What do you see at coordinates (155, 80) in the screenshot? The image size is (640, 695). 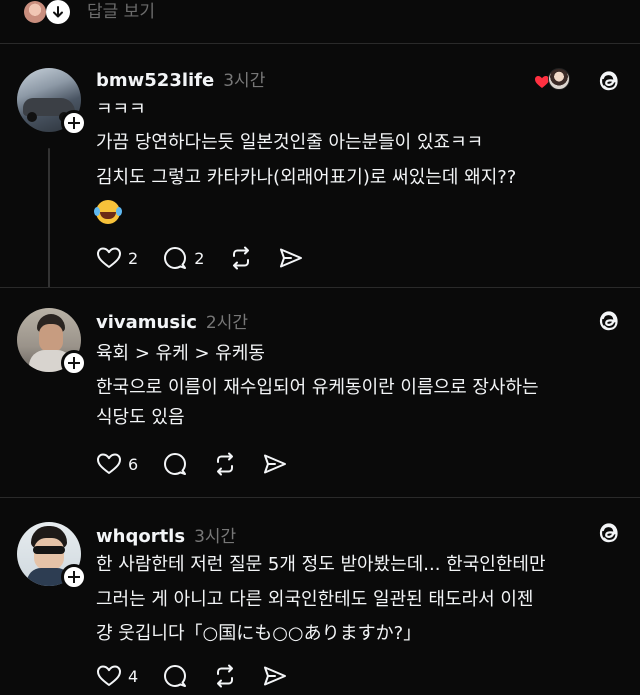 I see `username: bmw523life` at bounding box center [155, 80].